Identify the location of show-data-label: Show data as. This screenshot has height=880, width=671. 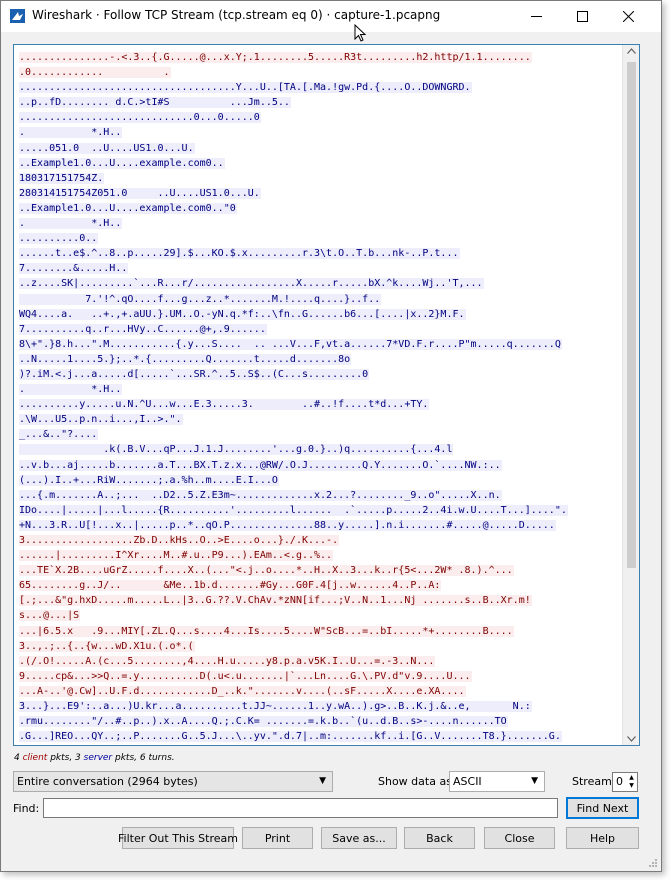
(415, 781).